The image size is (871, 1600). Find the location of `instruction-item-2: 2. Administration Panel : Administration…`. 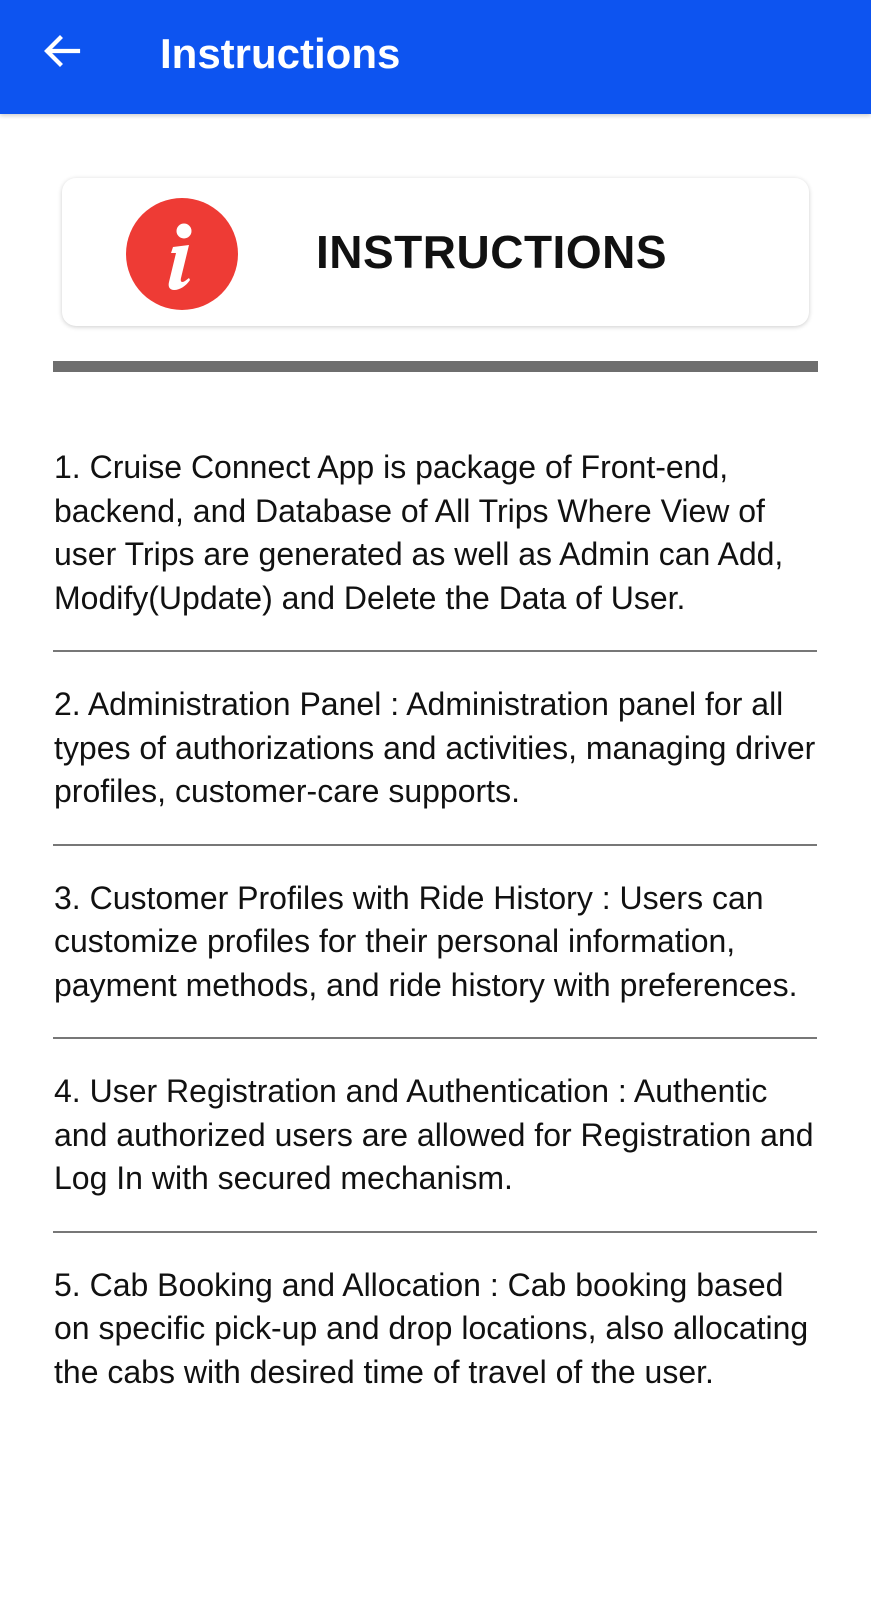

instruction-item-2: 2. Administration Panel : Administration… is located at coordinates (435, 747).